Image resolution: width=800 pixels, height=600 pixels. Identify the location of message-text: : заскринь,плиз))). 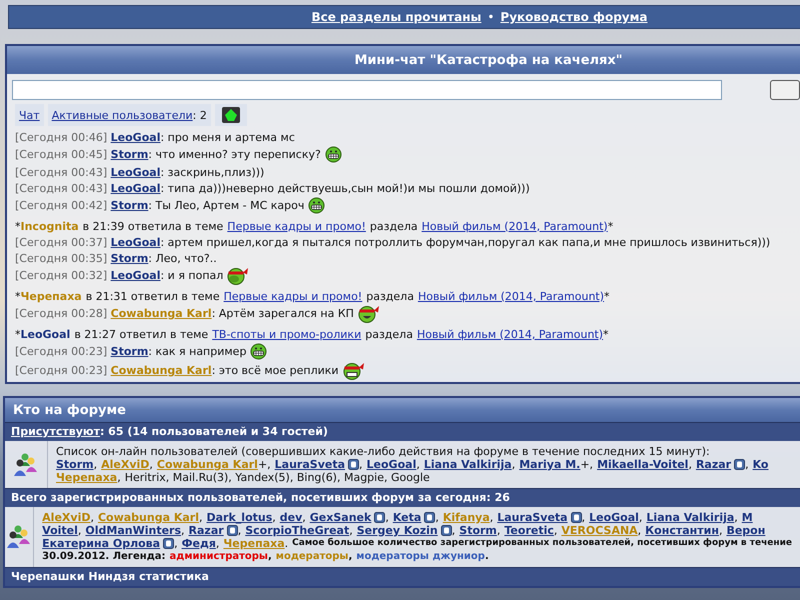
(212, 172).